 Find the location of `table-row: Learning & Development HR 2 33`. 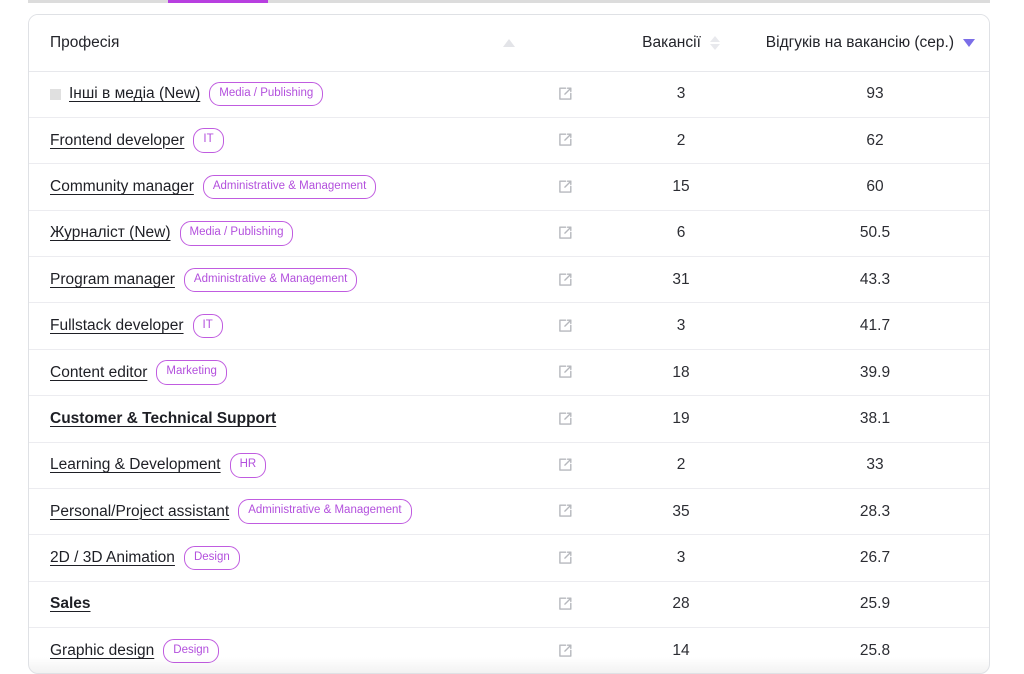

table-row: Learning & Development HR 2 33 is located at coordinates (509, 466).